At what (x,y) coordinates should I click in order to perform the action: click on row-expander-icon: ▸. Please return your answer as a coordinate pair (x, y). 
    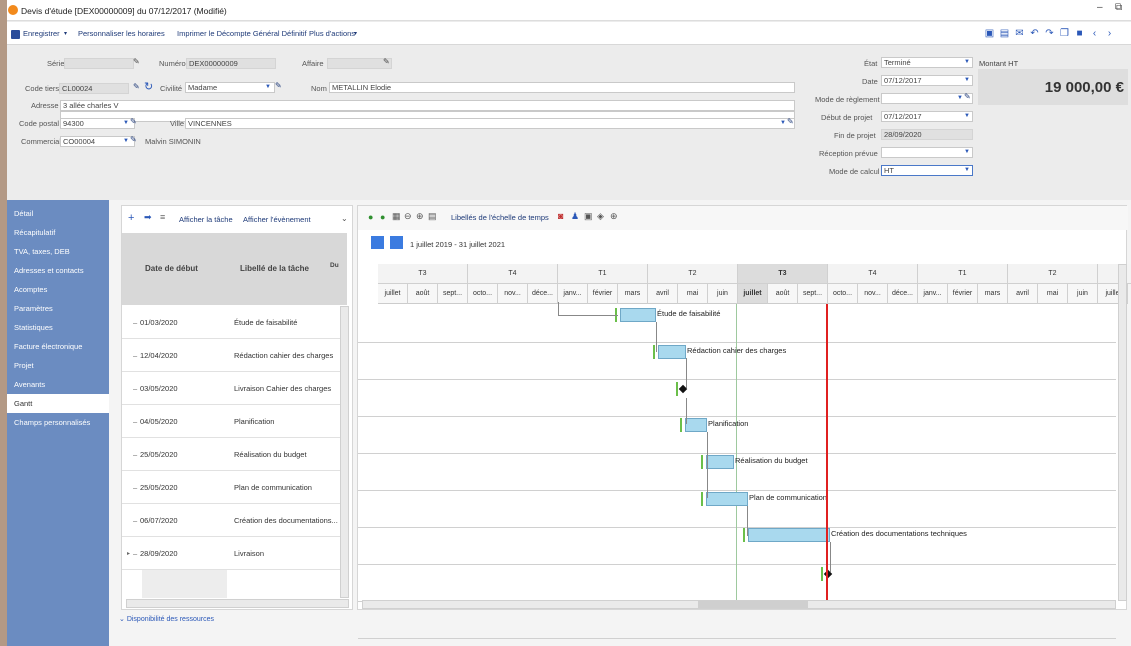
    Looking at the image, I should click on (128, 553).